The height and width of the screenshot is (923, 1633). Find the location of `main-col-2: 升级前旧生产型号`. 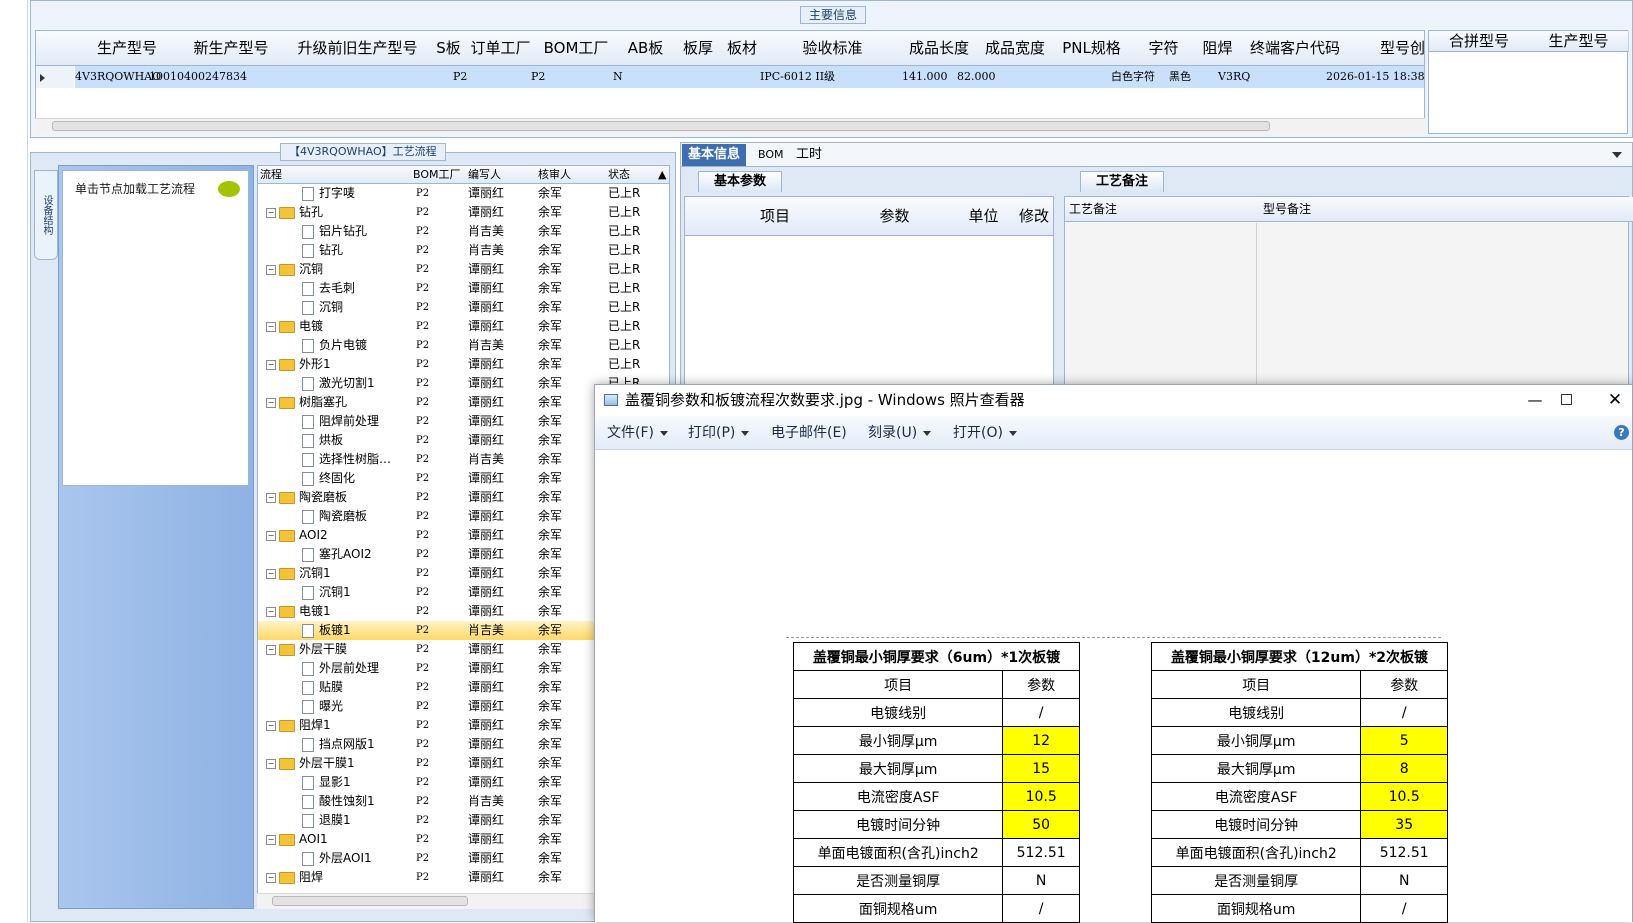

main-col-2: 升级前旧生产型号 is located at coordinates (358, 48).